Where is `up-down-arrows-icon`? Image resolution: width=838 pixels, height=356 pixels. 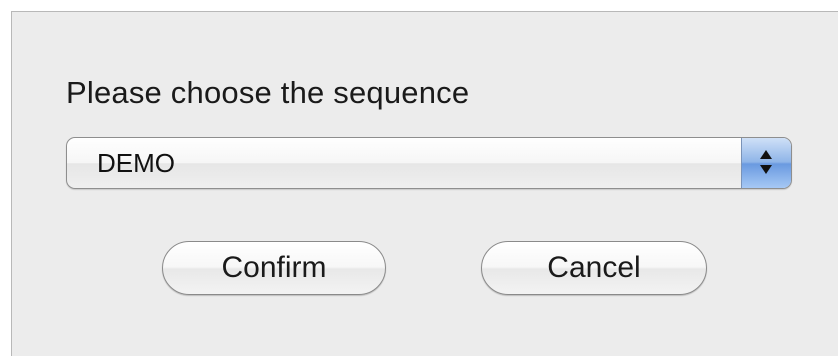
up-down-arrows-icon is located at coordinates (766, 163).